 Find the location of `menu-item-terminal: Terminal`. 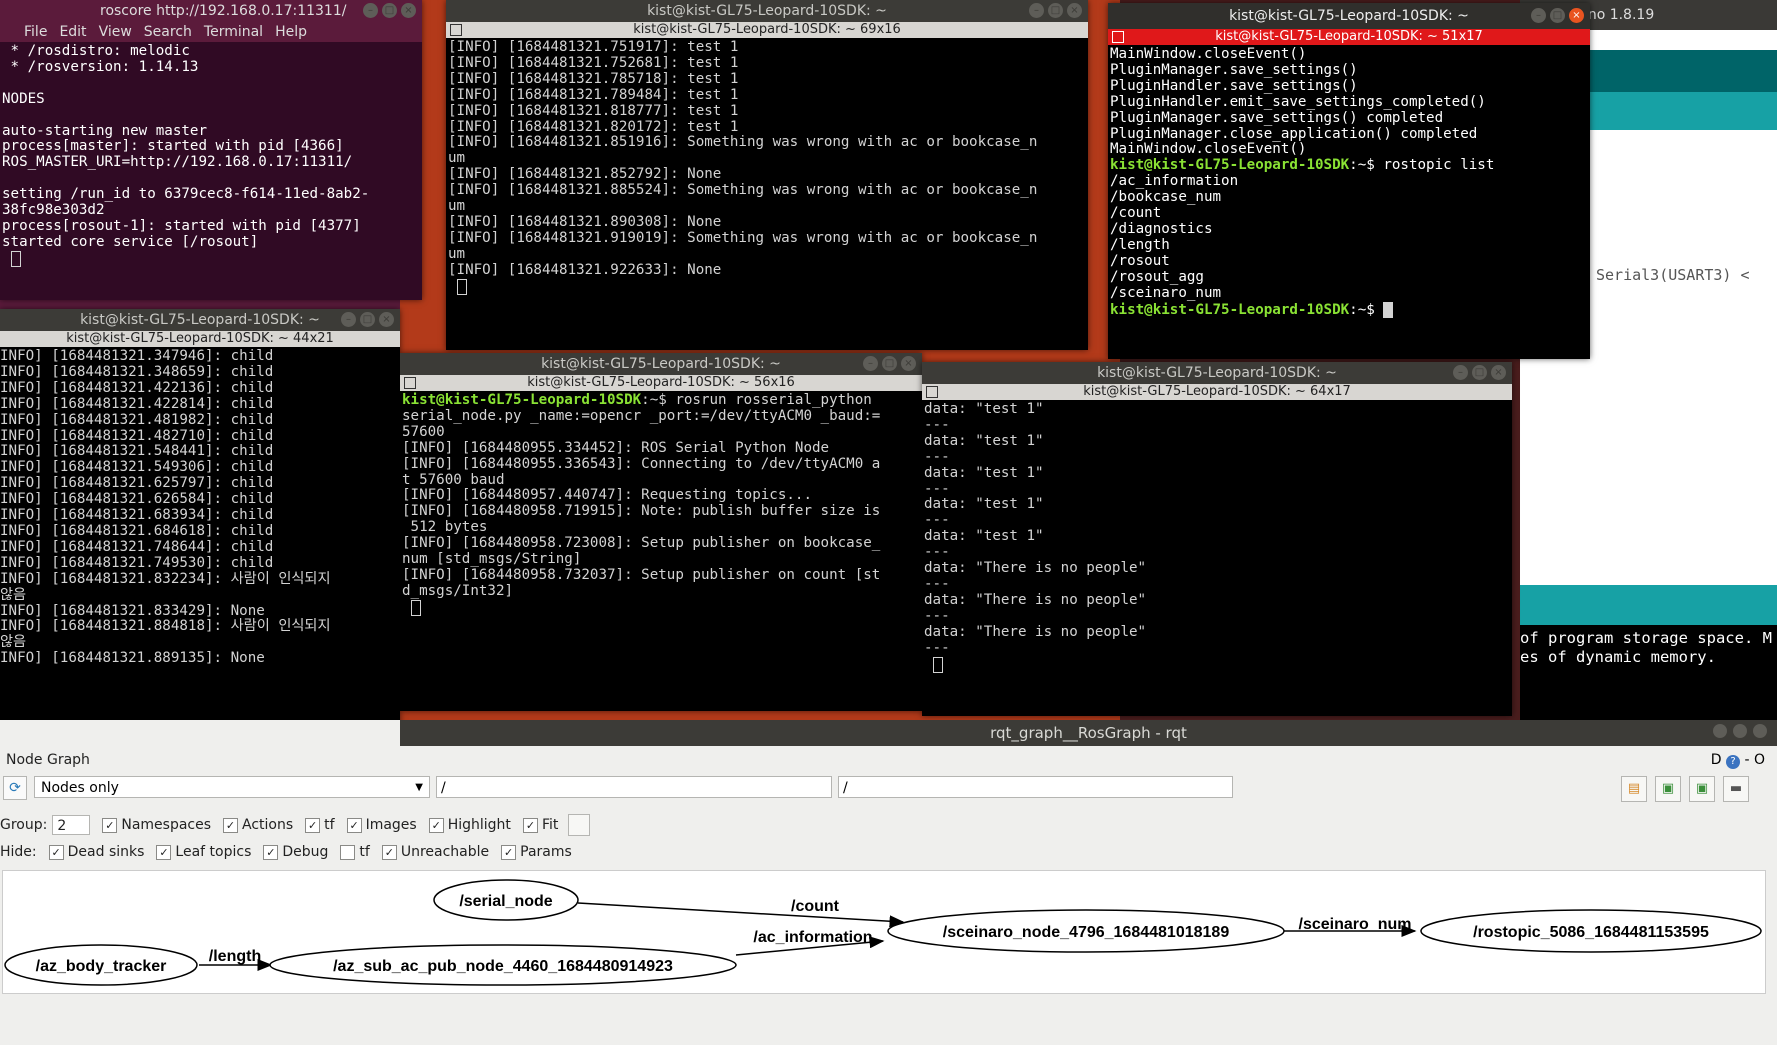

menu-item-terminal: Terminal is located at coordinates (233, 32).